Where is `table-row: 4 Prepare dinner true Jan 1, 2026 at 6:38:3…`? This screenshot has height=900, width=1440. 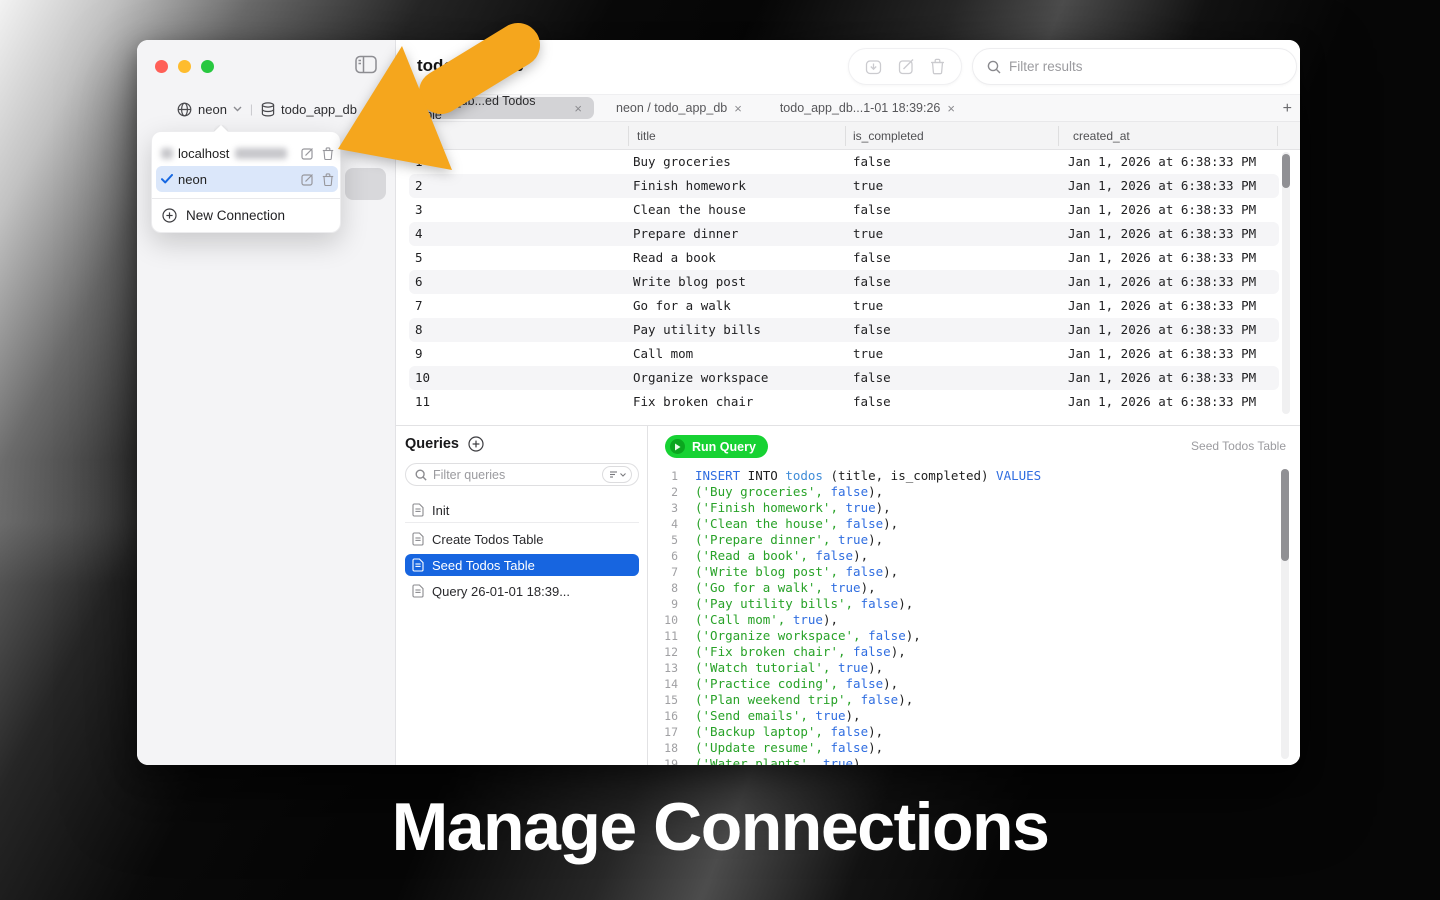
table-row: 4 Prepare dinner true Jan 1, 2026 at 6:38:3… is located at coordinates (848, 234).